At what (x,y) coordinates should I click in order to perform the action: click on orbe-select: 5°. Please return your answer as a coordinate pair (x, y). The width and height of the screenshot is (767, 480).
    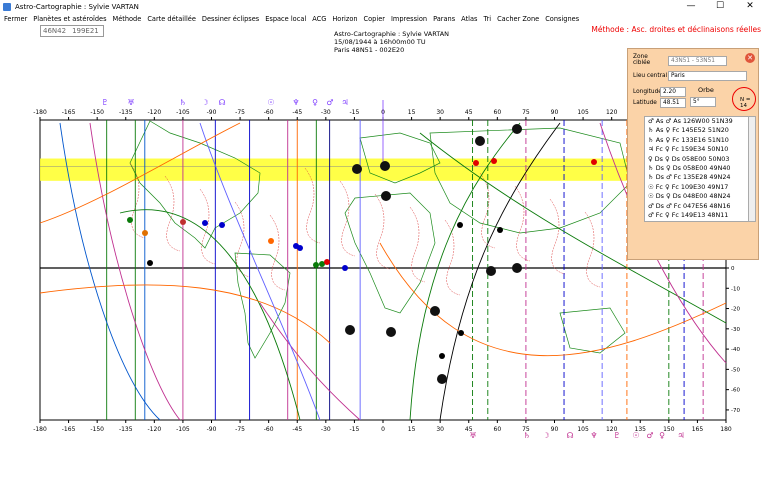
    Looking at the image, I should click on (703, 102).